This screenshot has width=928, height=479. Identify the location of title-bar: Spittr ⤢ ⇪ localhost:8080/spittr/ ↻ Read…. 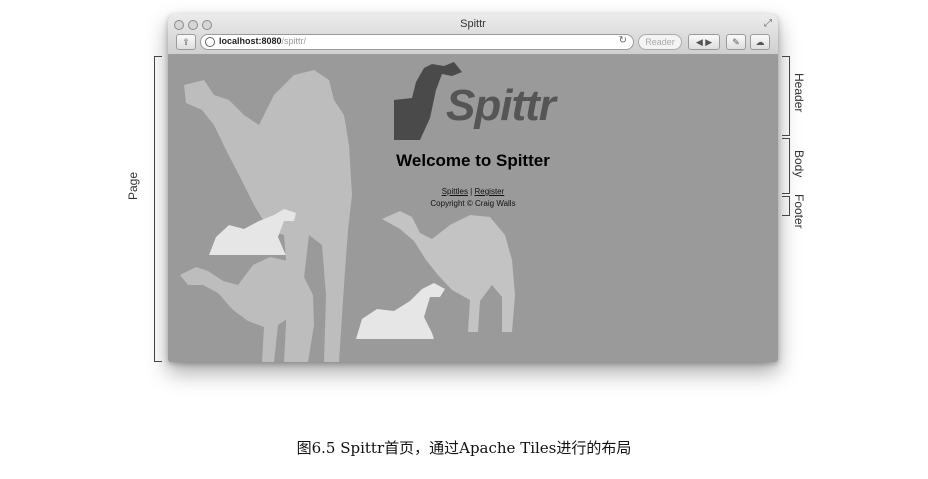
(473, 34).